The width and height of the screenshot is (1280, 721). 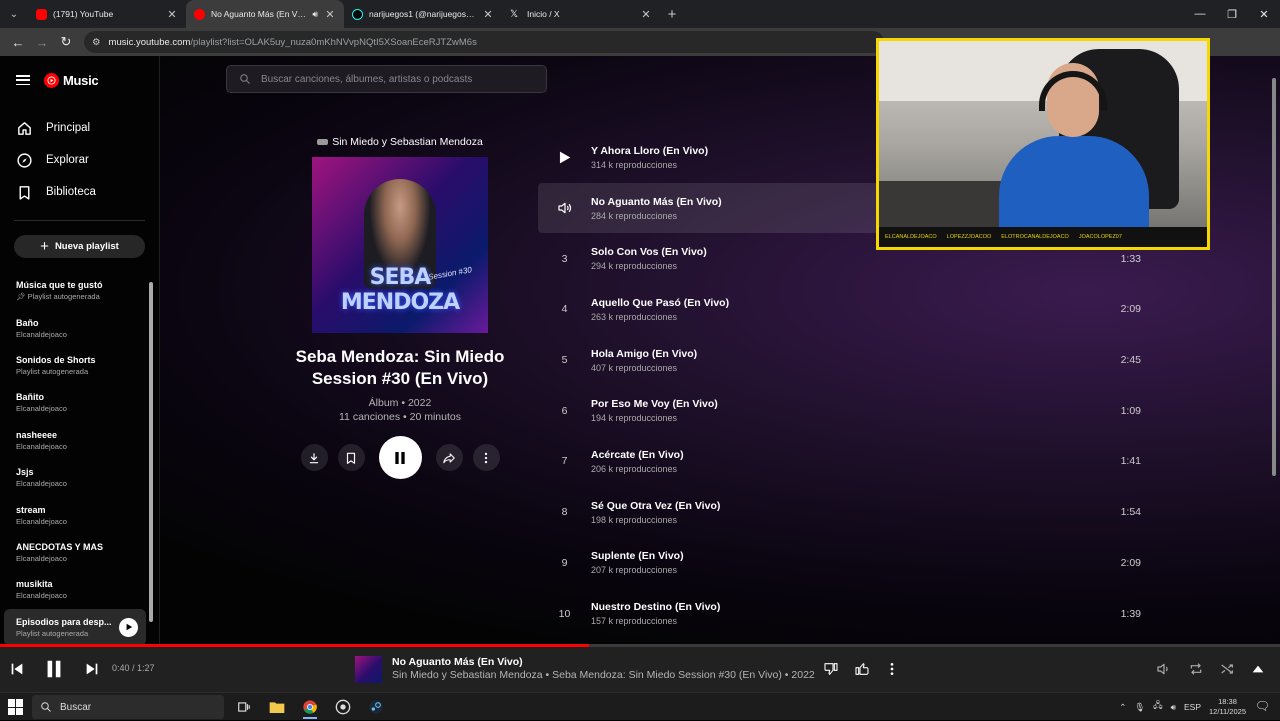 I want to click on microphone-icon: 🎙︎, so click(x=1139, y=707).